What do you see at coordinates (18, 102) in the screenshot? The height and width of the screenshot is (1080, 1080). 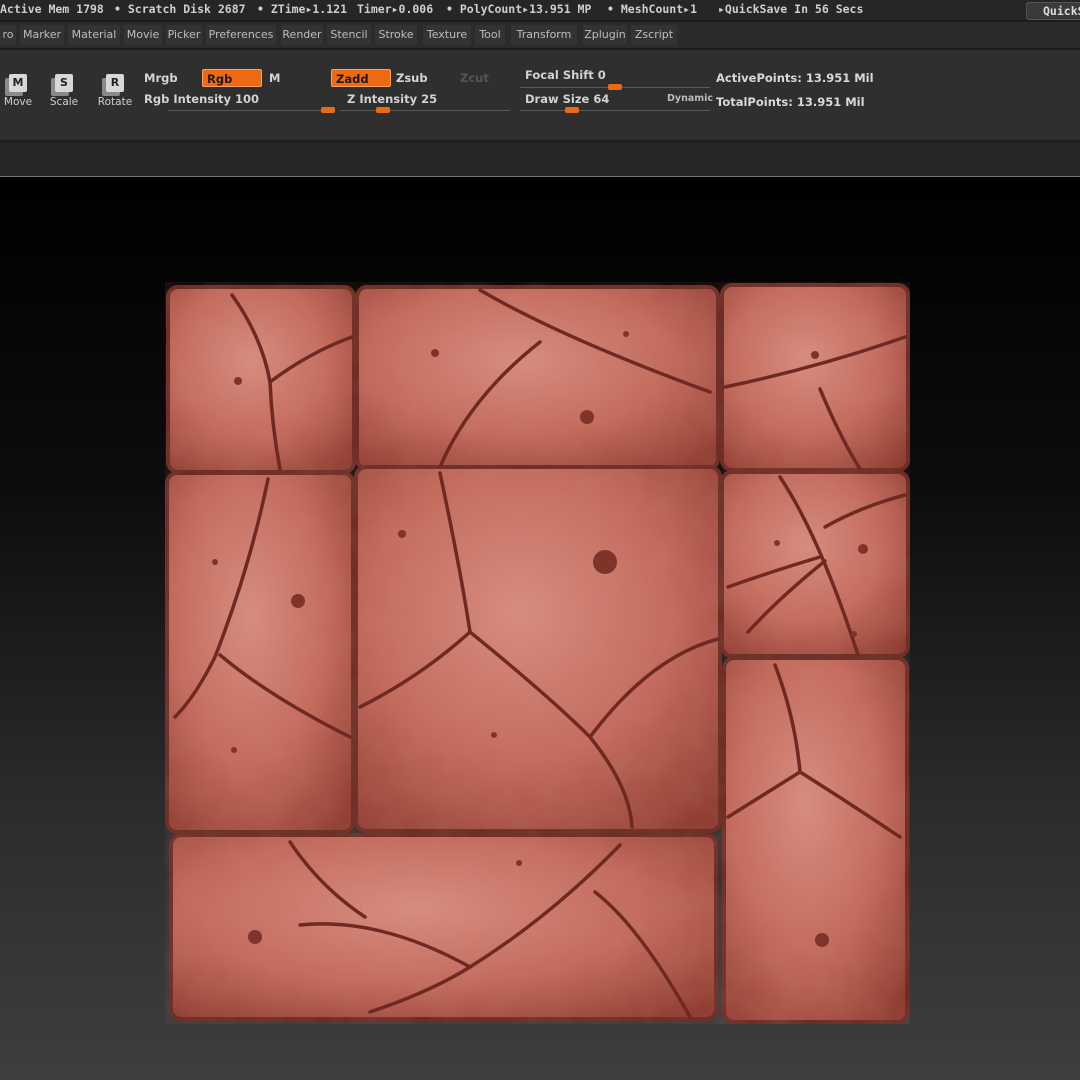 I see `move-tool-label: Move` at bounding box center [18, 102].